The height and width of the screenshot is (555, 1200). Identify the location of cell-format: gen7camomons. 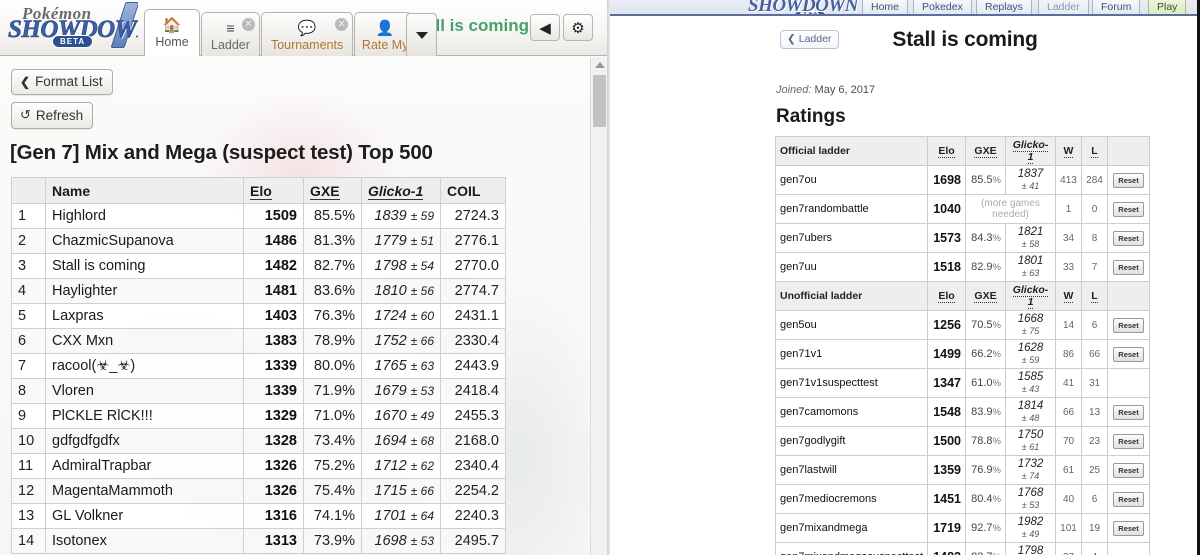
(851, 412).